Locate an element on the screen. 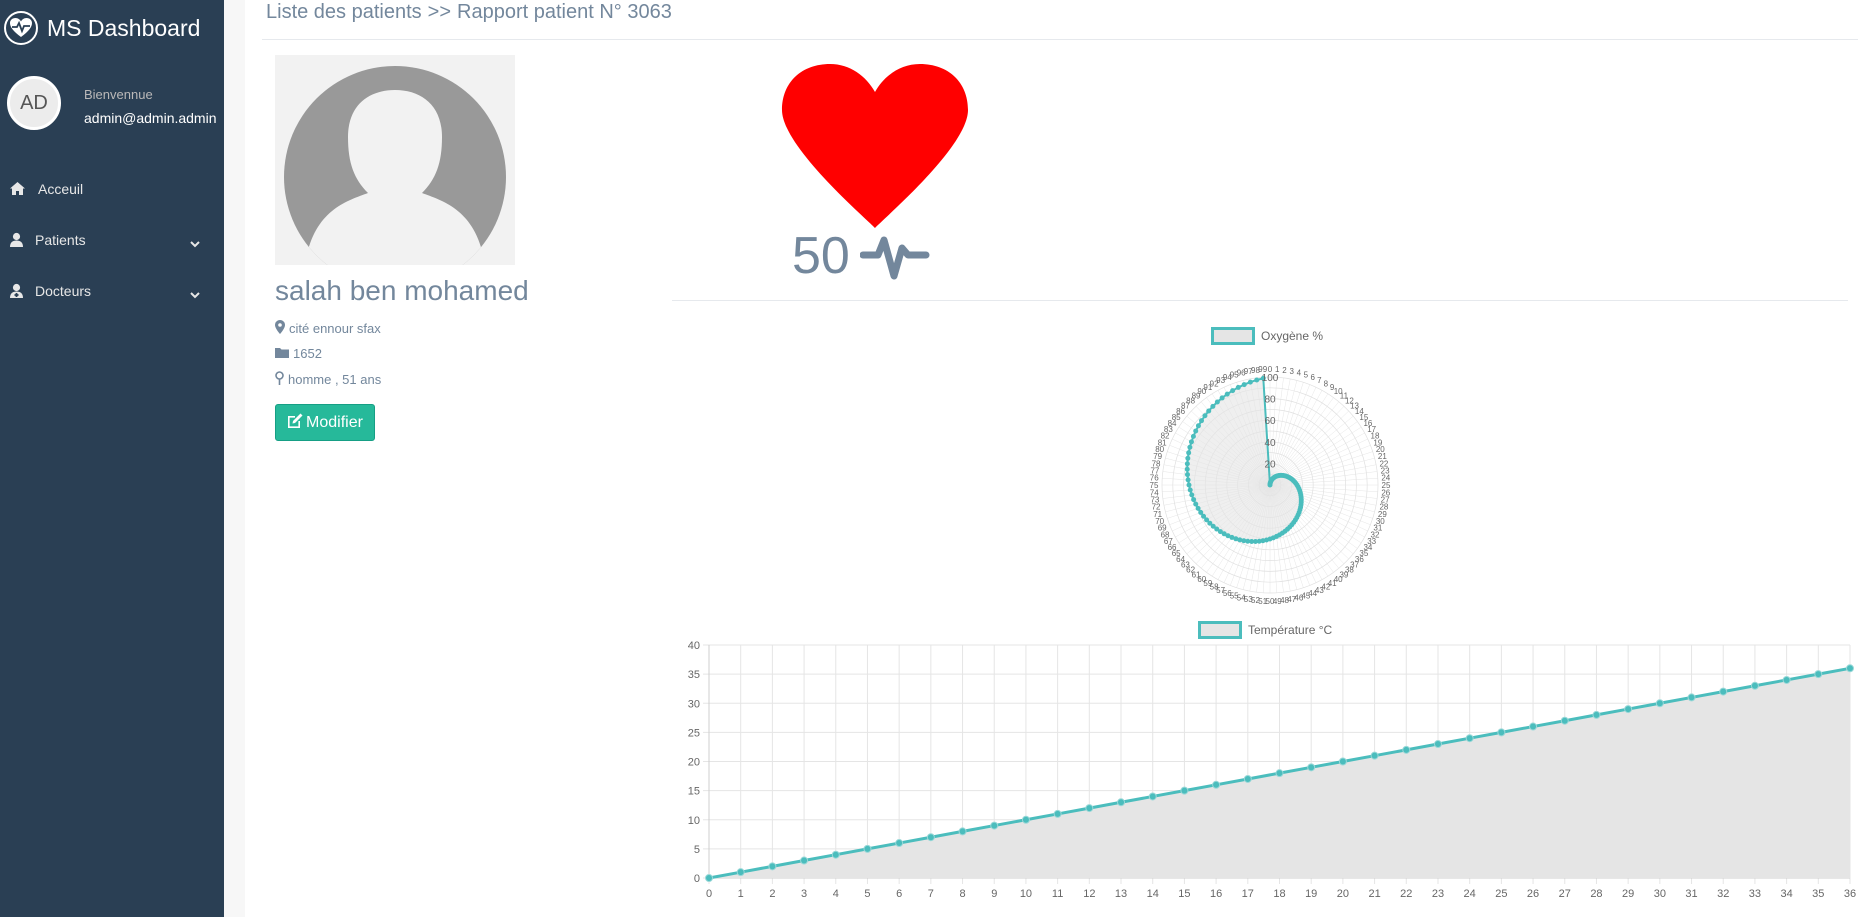  nav-item-docteurs: Docteurs is located at coordinates (112, 291).